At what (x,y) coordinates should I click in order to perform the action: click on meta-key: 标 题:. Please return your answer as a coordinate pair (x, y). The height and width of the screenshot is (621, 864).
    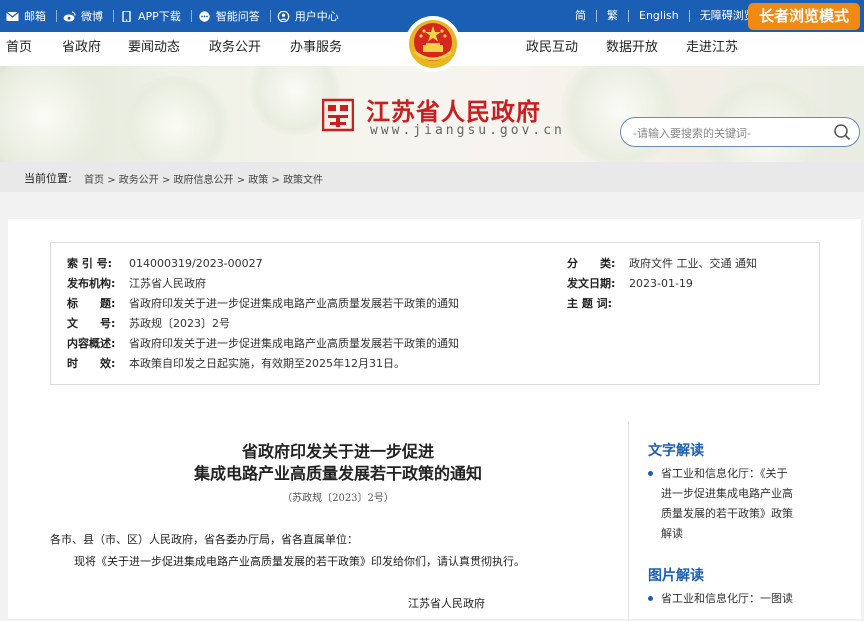
    Looking at the image, I should click on (91, 303).